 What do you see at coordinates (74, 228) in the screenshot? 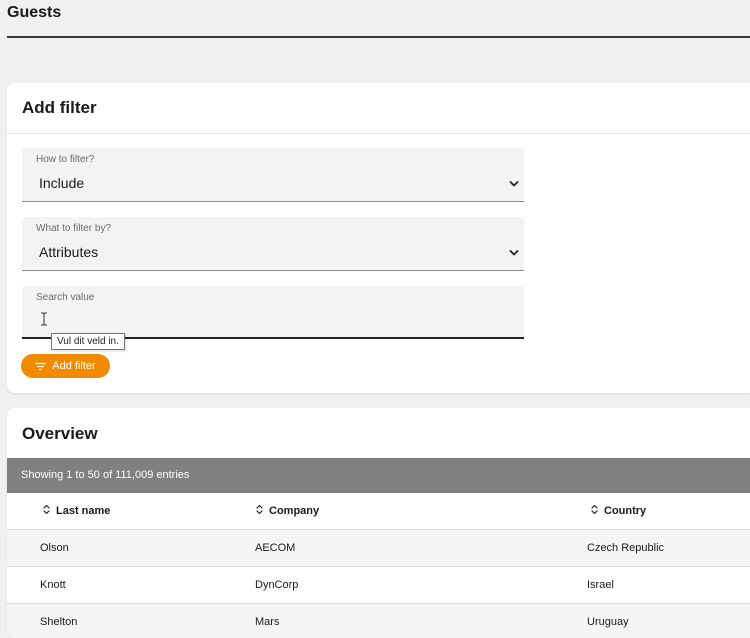
I see `what-to-filter-label: What to filter by?` at bounding box center [74, 228].